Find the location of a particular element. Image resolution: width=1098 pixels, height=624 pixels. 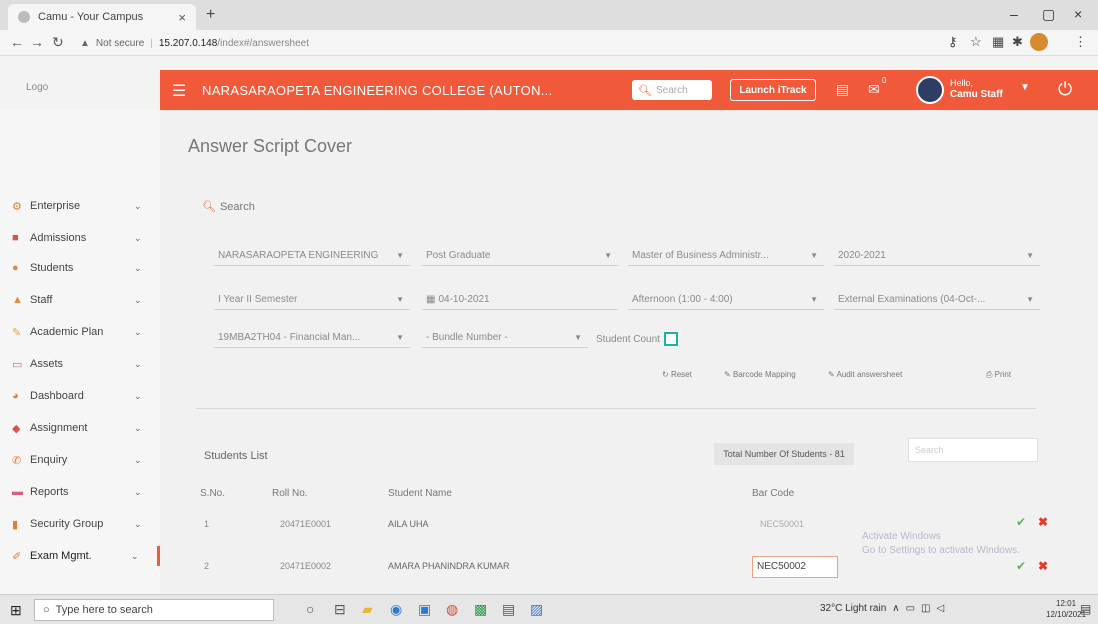

excel-icon: ▩ is located at coordinates (480, 609).